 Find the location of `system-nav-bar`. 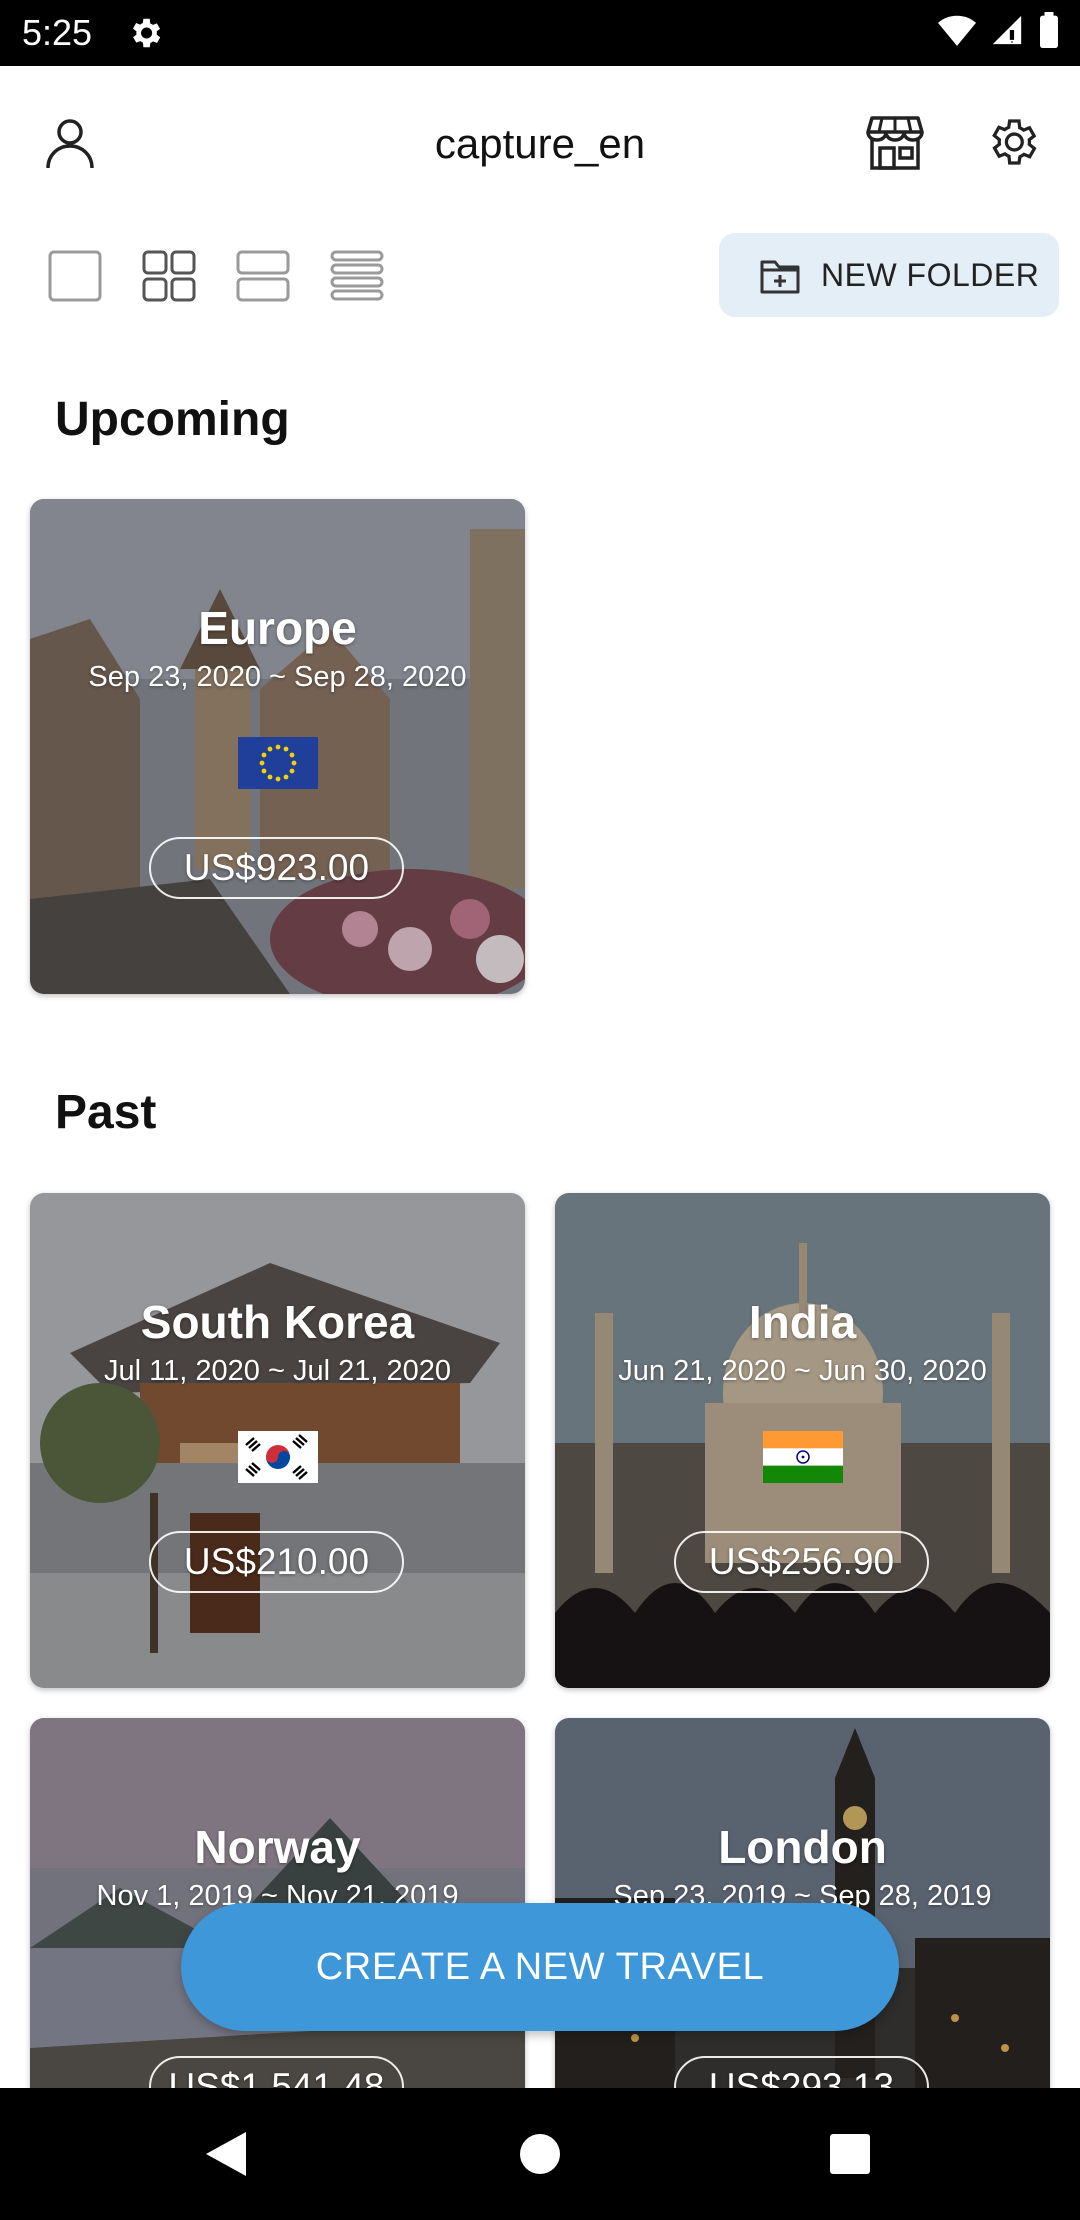

system-nav-bar is located at coordinates (540, 2154).